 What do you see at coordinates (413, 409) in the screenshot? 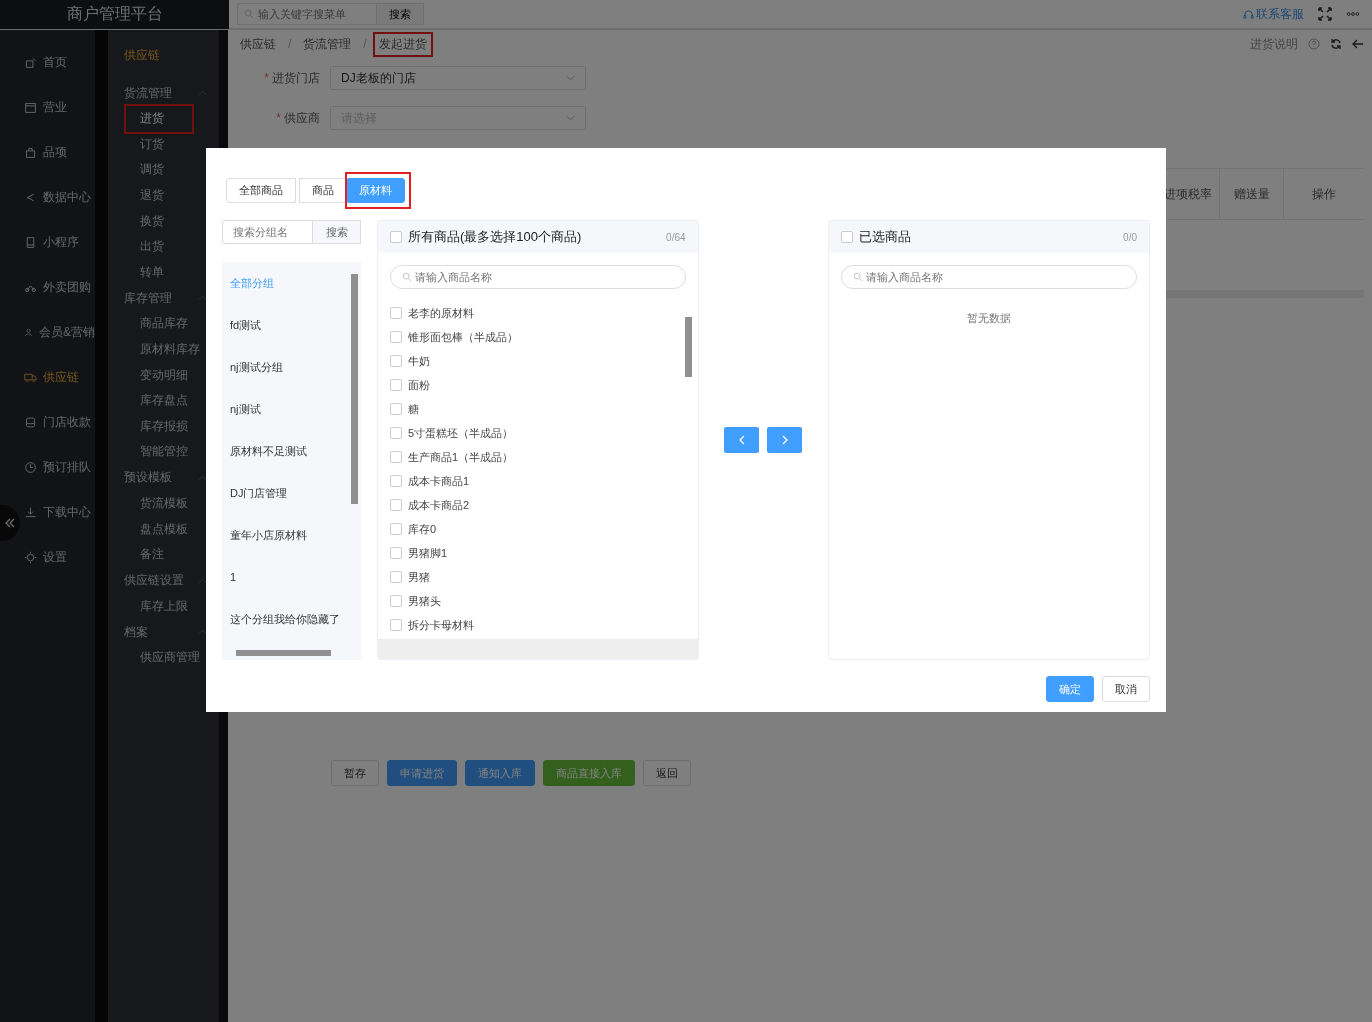
I see `product-name: 糖` at bounding box center [413, 409].